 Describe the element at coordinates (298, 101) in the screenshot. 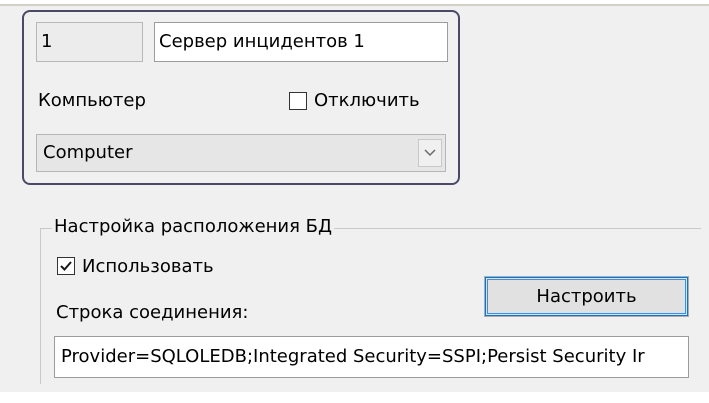

I see `disable-checkbox` at that location.